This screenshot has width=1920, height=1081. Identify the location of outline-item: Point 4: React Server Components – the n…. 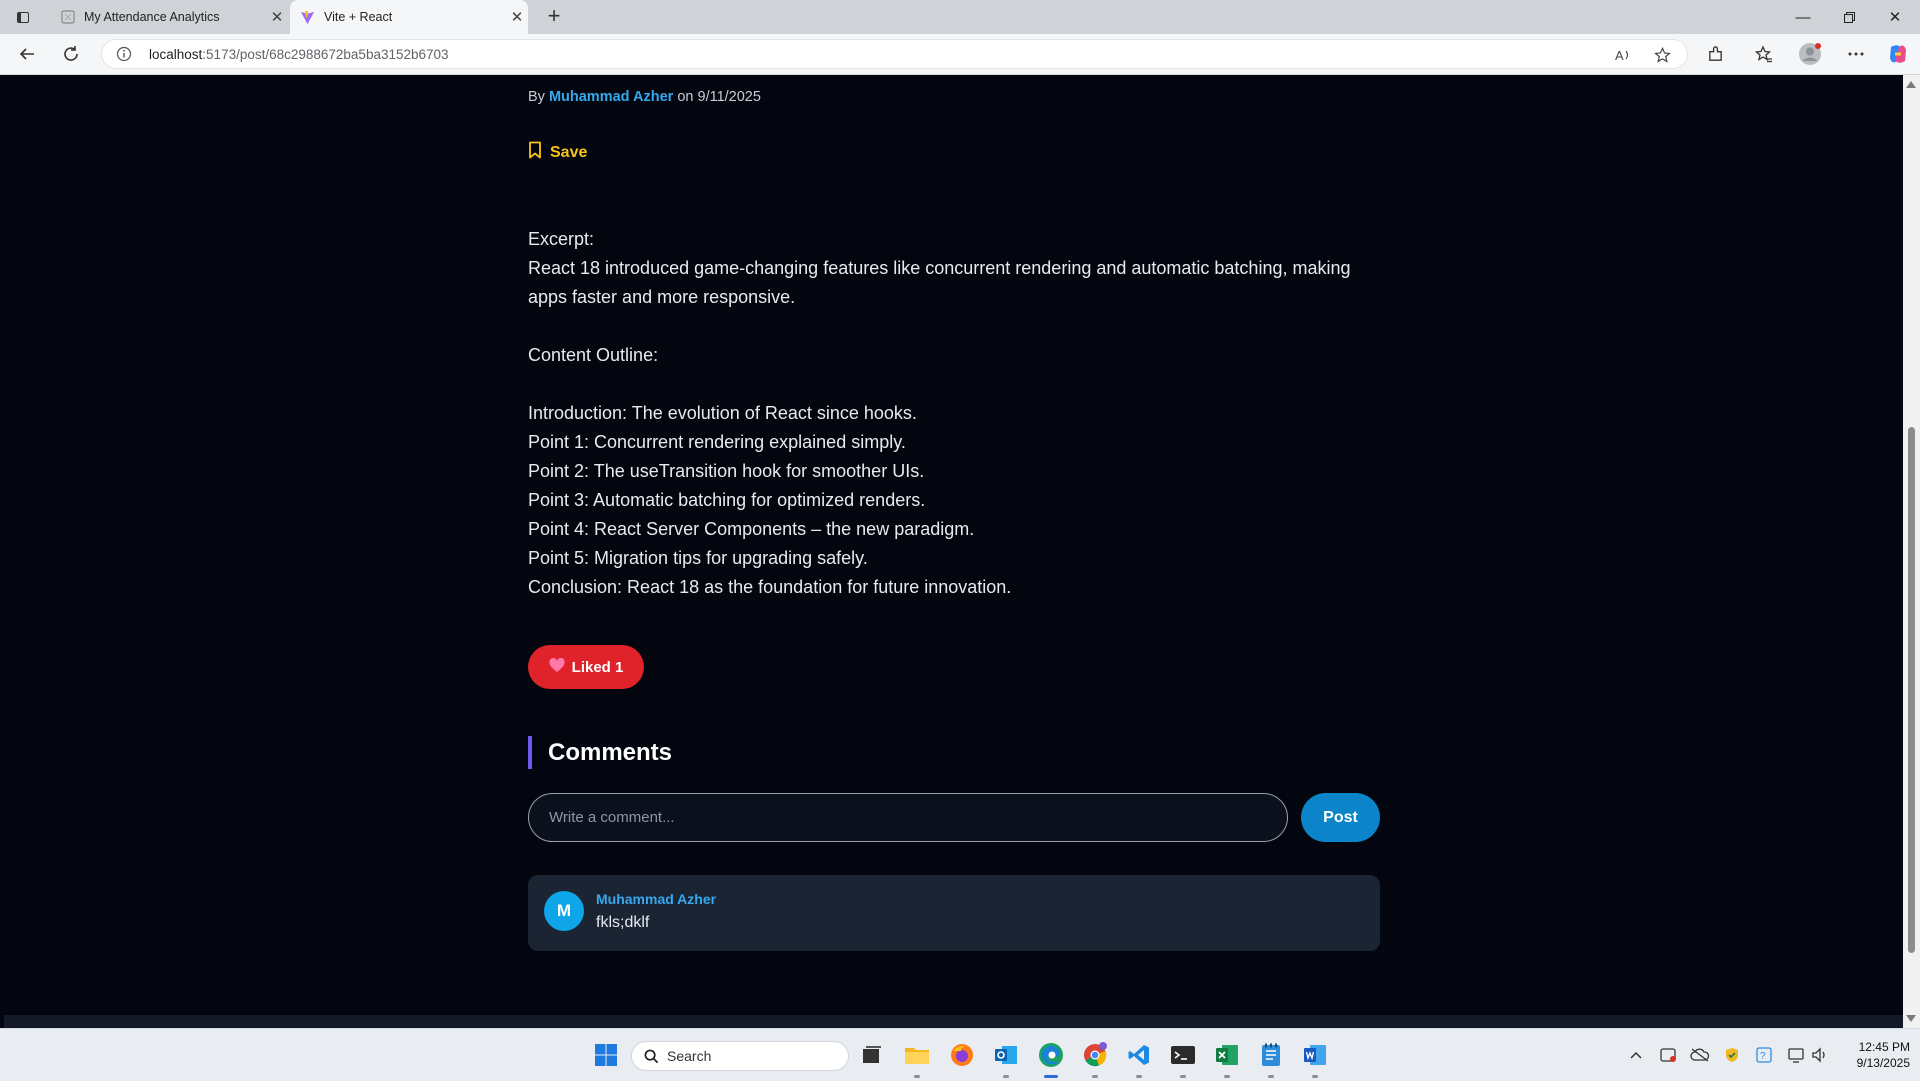
(751, 529).